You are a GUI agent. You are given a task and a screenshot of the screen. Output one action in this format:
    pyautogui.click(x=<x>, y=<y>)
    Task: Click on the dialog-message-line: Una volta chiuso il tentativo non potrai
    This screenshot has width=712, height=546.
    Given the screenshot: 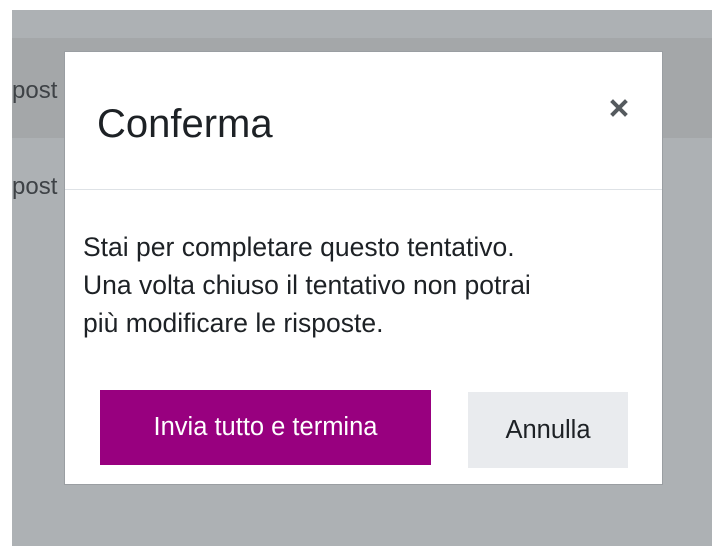 What is the action you would take?
    pyautogui.click(x=307, y=285)
    